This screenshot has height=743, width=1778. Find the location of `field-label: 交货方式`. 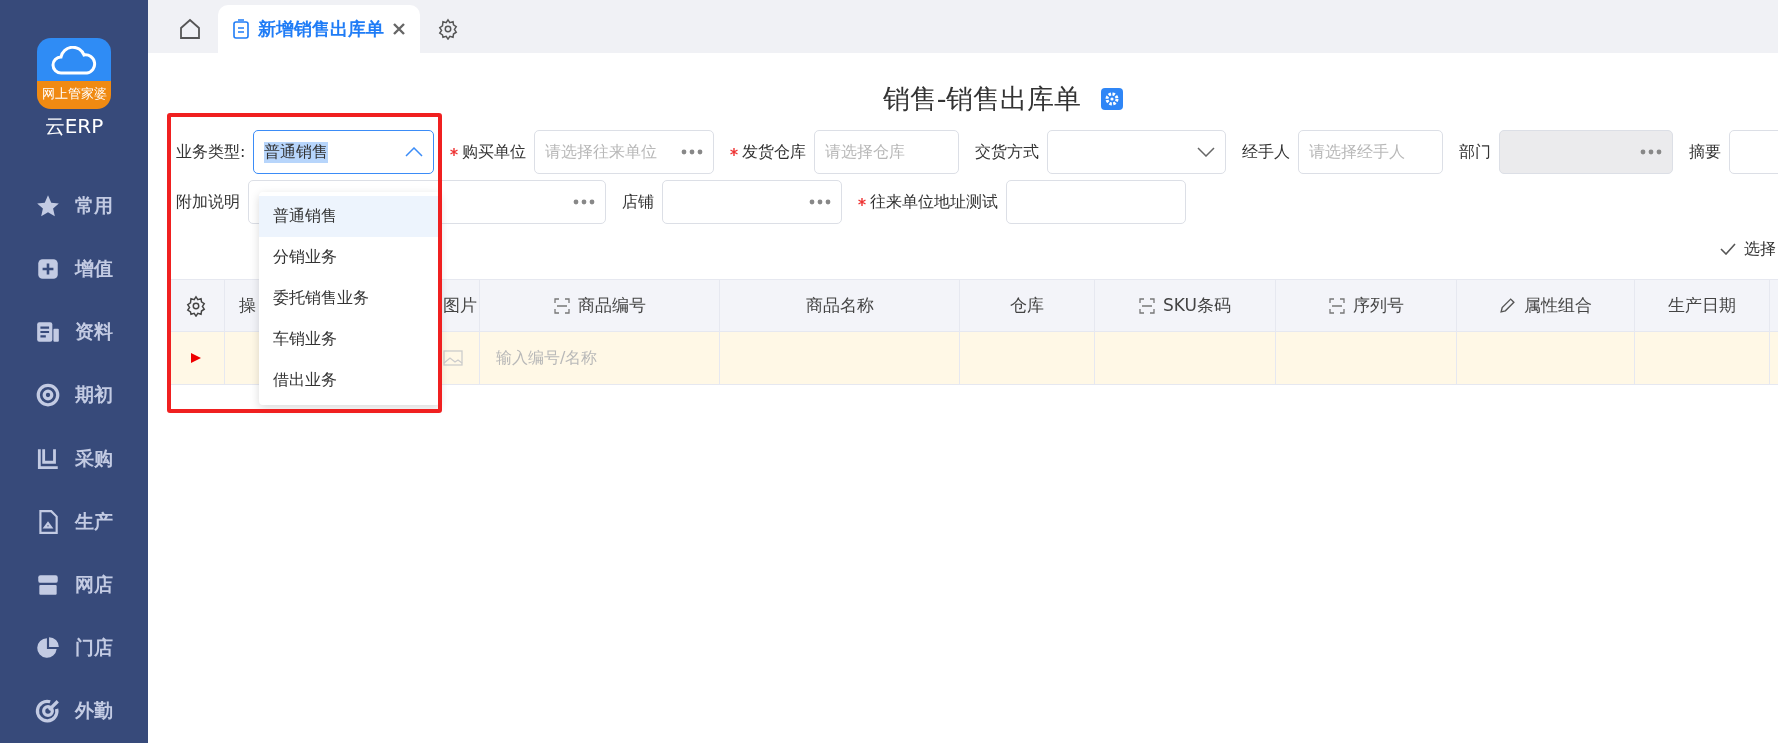

field-label: 交货方式 is located at coordinates (1007, 152).